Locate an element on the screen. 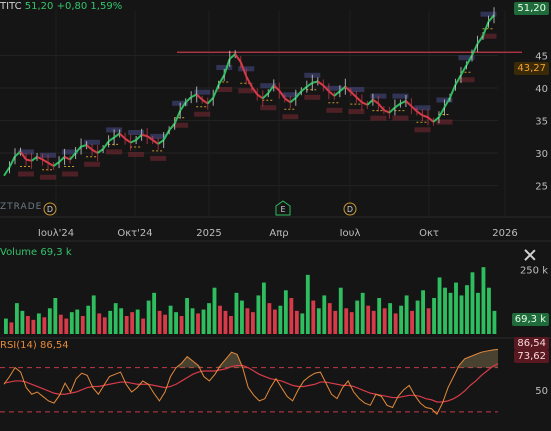  rsi-tick-label: 50 is located at coordinates (541, 391).